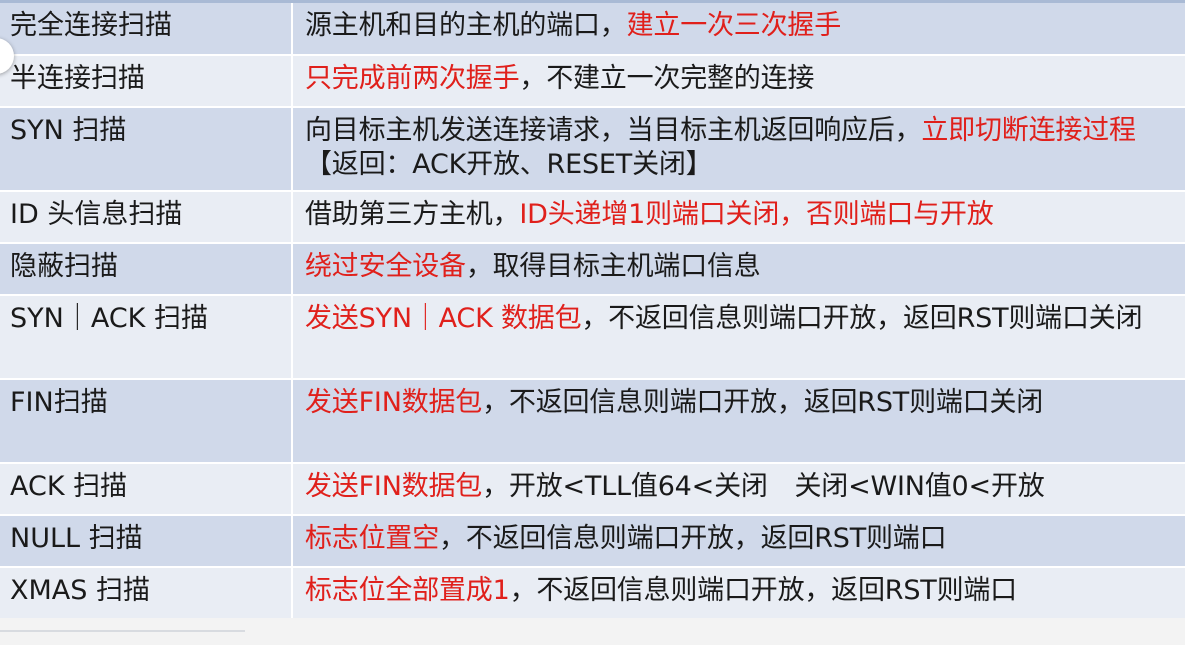 Image resolution: width=1185 pixels, height=645 pixels. I want to click on desc-segment: 借助第三方主机，, so click(412, 214).